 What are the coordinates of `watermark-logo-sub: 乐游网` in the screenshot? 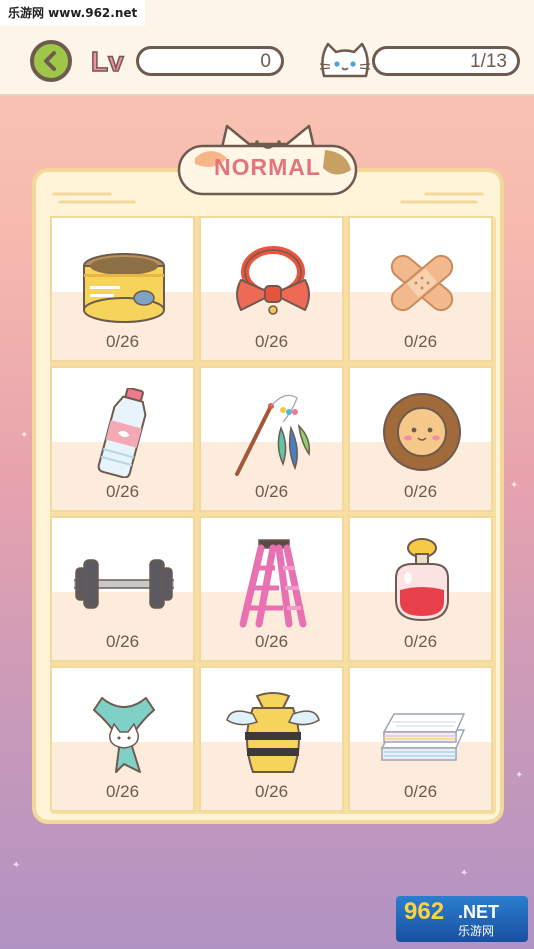 It's located at (476, 931).